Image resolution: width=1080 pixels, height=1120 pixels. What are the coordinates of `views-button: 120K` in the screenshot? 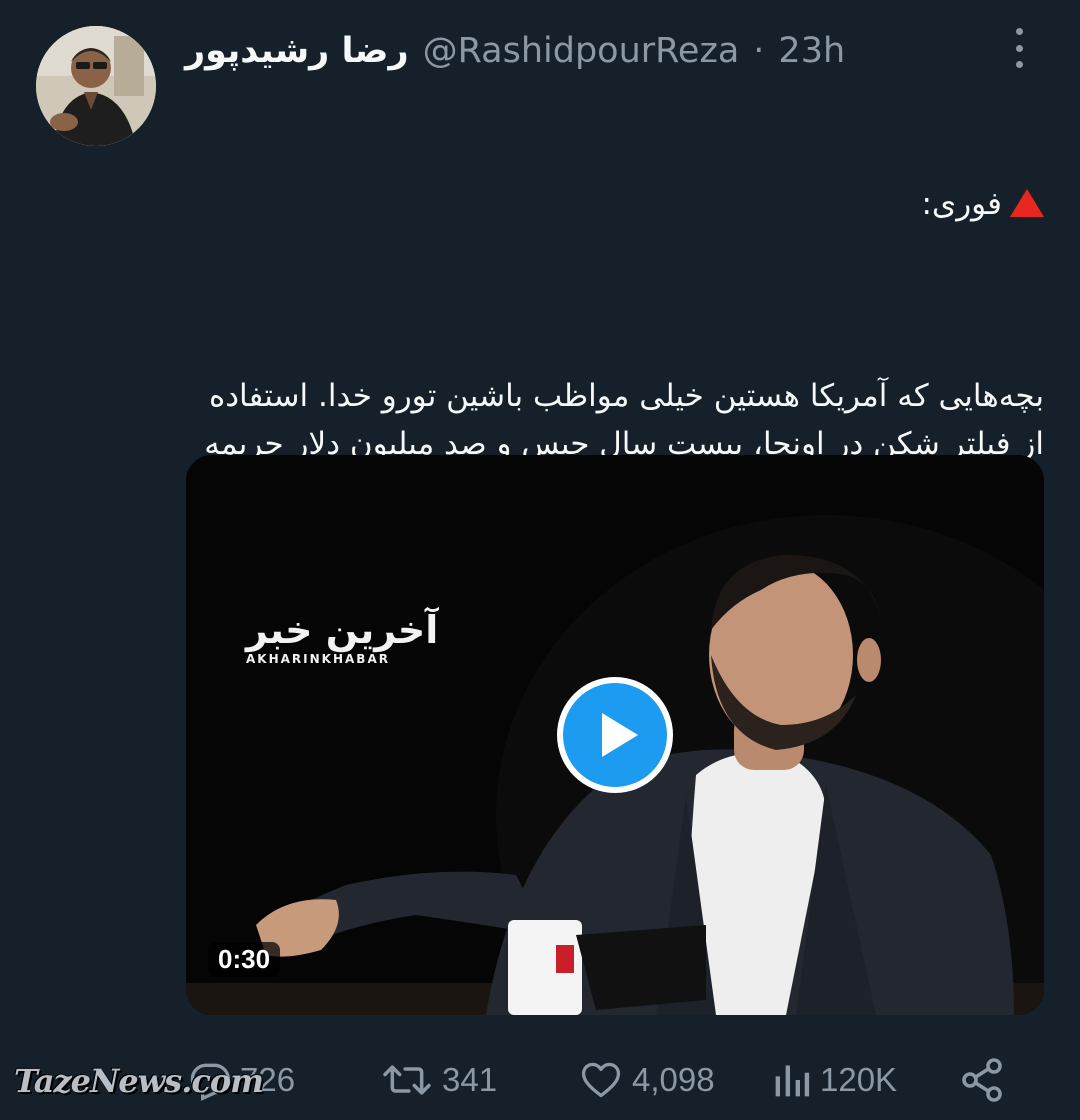 It's located at (834, 1080).